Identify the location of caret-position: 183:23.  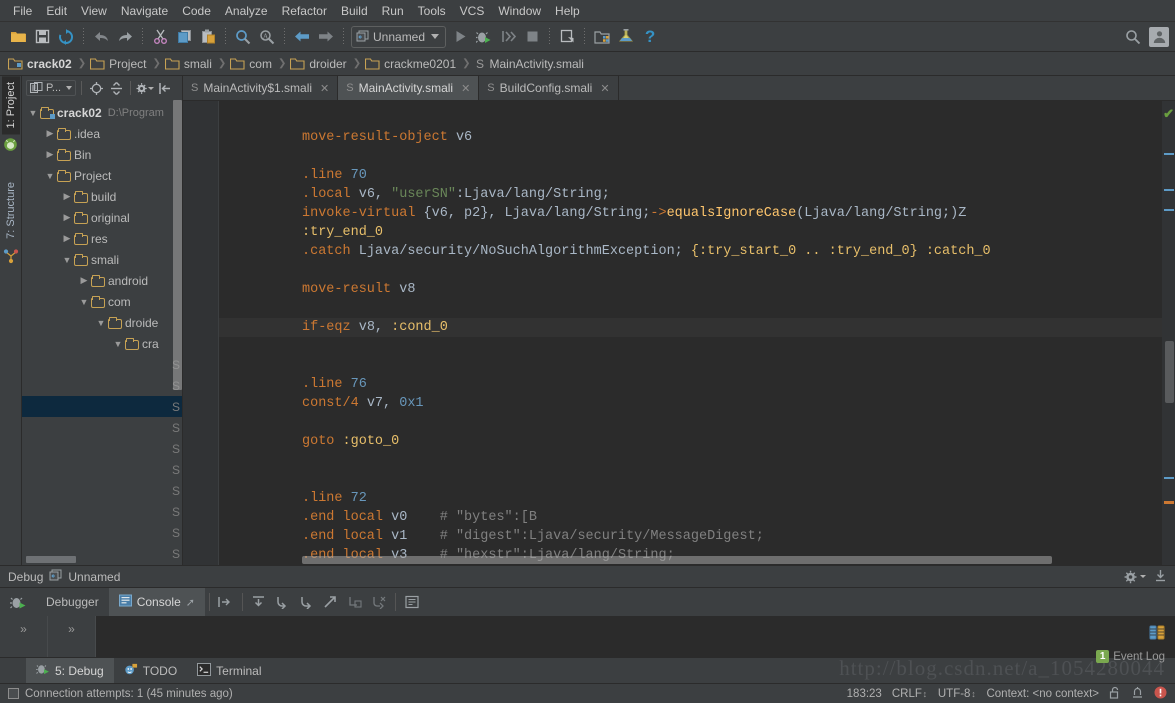
(864, 694).